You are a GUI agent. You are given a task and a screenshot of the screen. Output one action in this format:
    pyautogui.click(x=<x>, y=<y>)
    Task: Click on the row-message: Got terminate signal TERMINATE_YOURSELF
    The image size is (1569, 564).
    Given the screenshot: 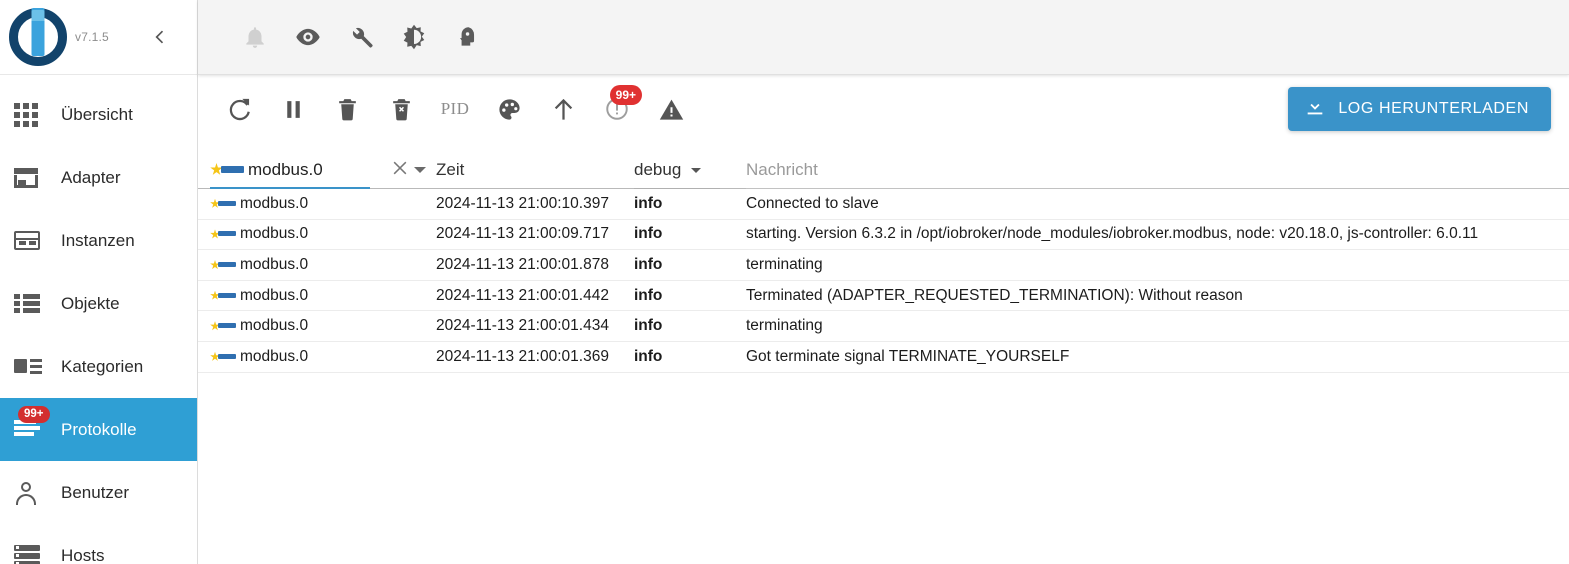 What is the action you would take?
    pyautogui.click(x=908, y=356)
    